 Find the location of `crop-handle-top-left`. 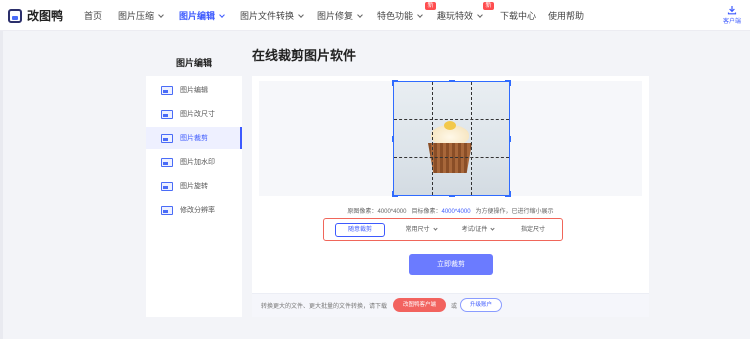

crop-handle-top-left is located at coordinates (395, 83).